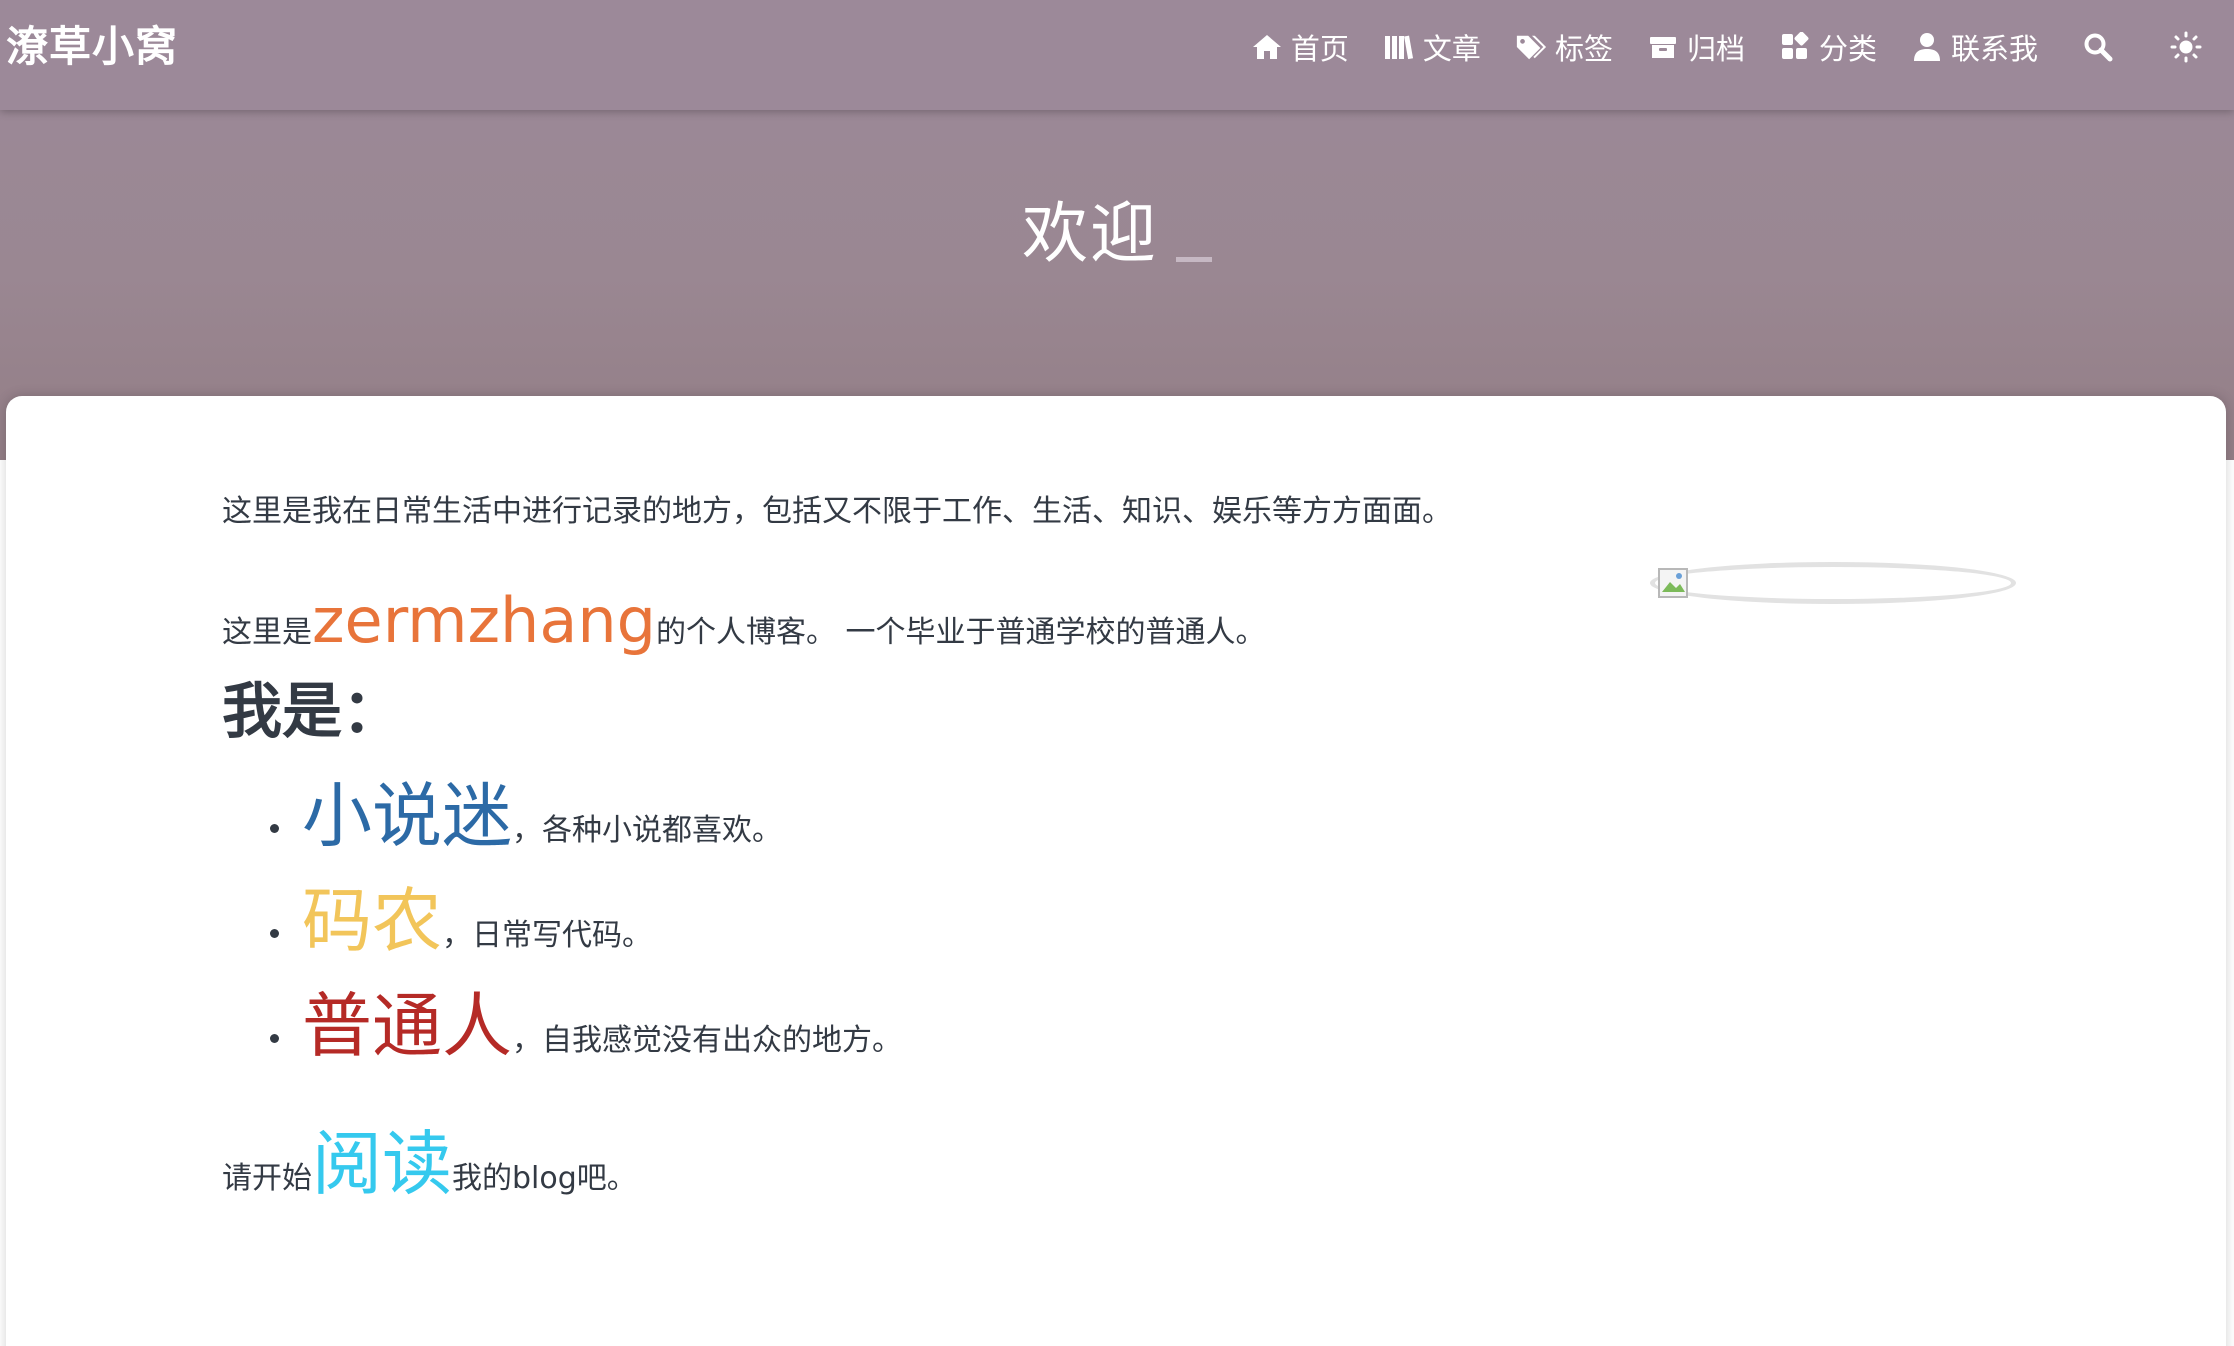  I want to click on author-prefix: 这里是, so click(267, 632).